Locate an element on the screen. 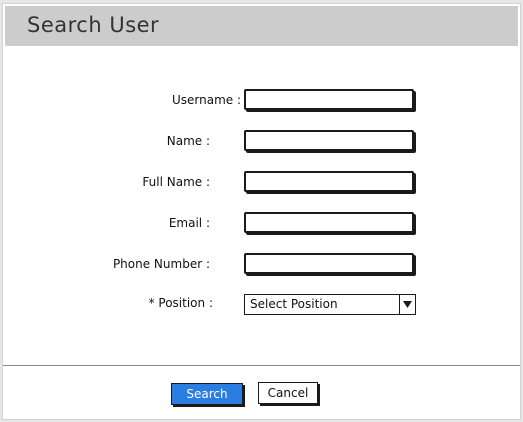 Image resolution: width=523 pixels, height=422 pixels. fullname-input is located at coordinates (329, 184).